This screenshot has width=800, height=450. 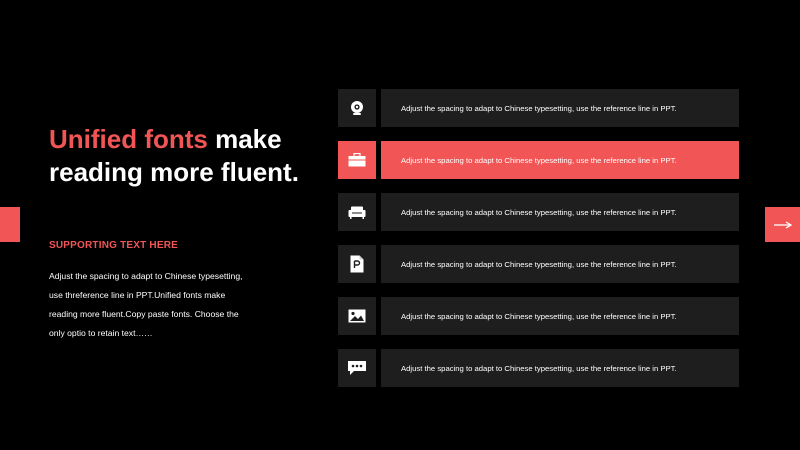 What do you see at coordinates (128, 139) in the screenshot?
I see `title-accent: Unified fonts` at bounding box center [128, 139].